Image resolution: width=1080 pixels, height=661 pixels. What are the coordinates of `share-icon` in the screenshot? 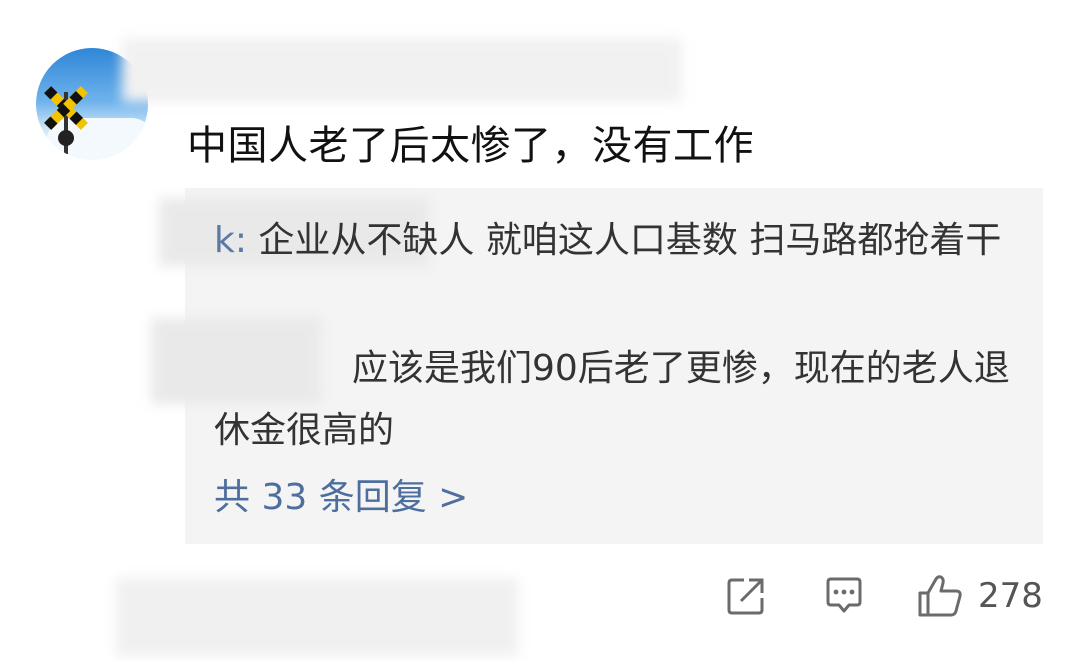 It's located at (745, 596).